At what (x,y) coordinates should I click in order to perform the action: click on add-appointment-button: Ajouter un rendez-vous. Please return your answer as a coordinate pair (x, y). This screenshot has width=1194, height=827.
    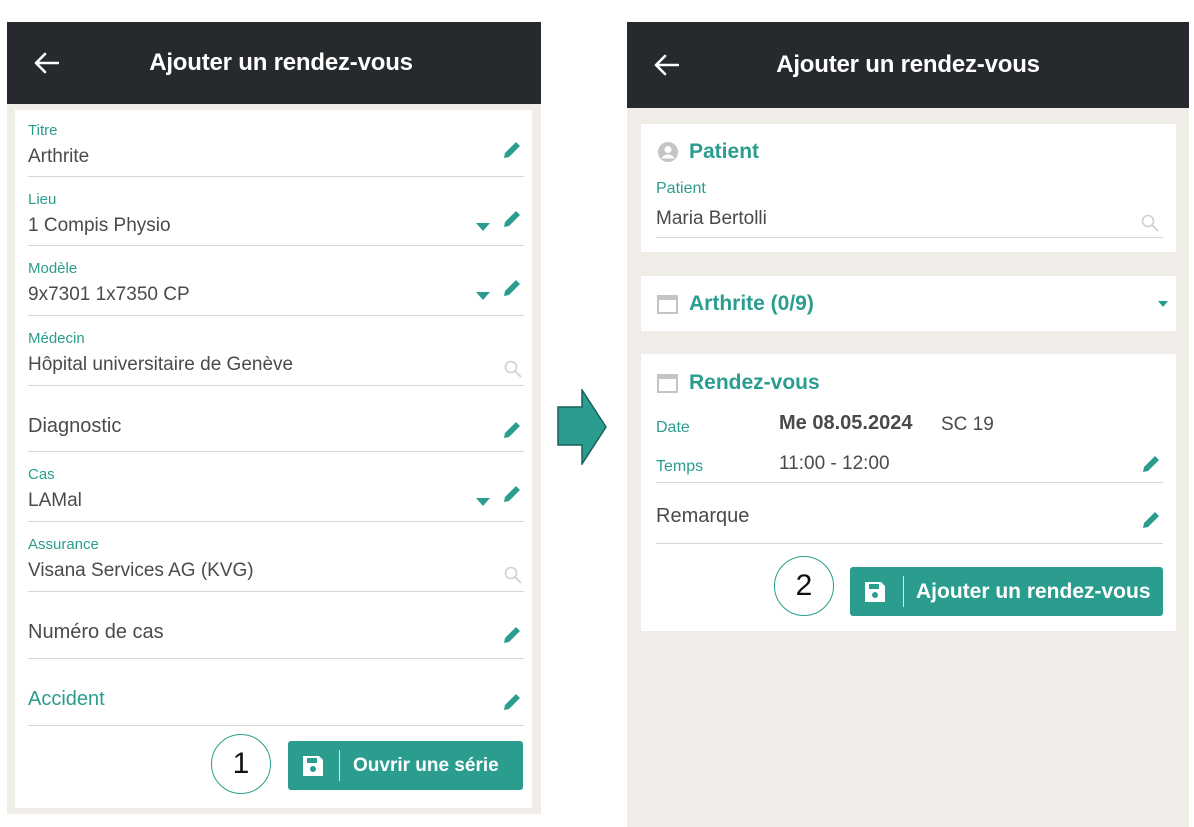
    Looking at the image, I should click on (1006, 591).